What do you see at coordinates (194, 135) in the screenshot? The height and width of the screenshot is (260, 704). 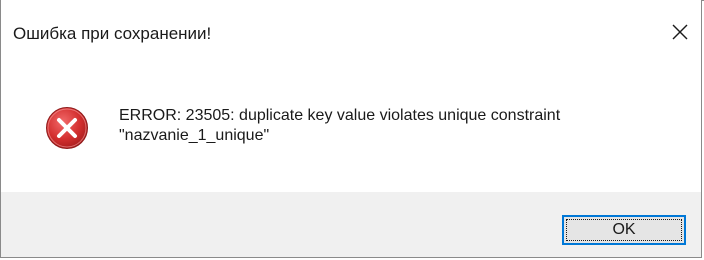 I see `error-message-line-2: "nazvanie_1_unique"` at bounding box center [194, 135].